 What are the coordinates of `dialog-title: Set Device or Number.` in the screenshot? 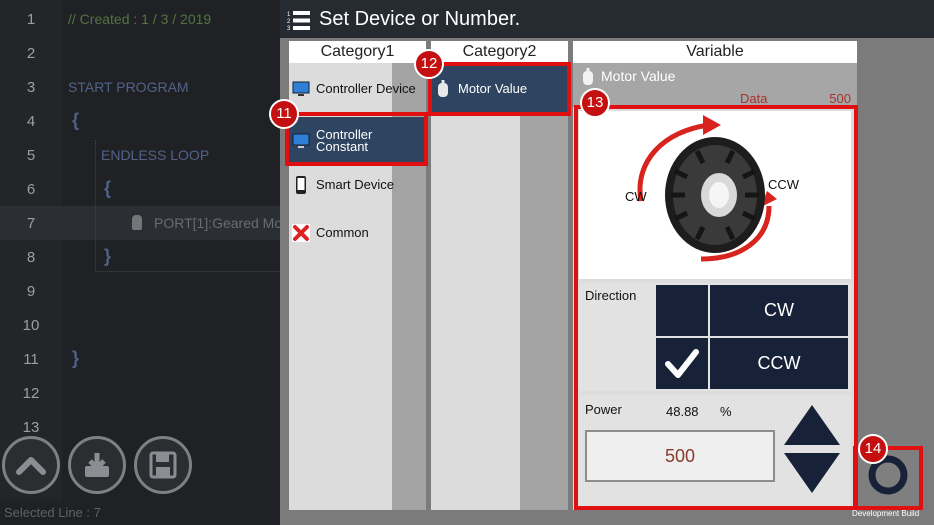 It's located at (420, 19).